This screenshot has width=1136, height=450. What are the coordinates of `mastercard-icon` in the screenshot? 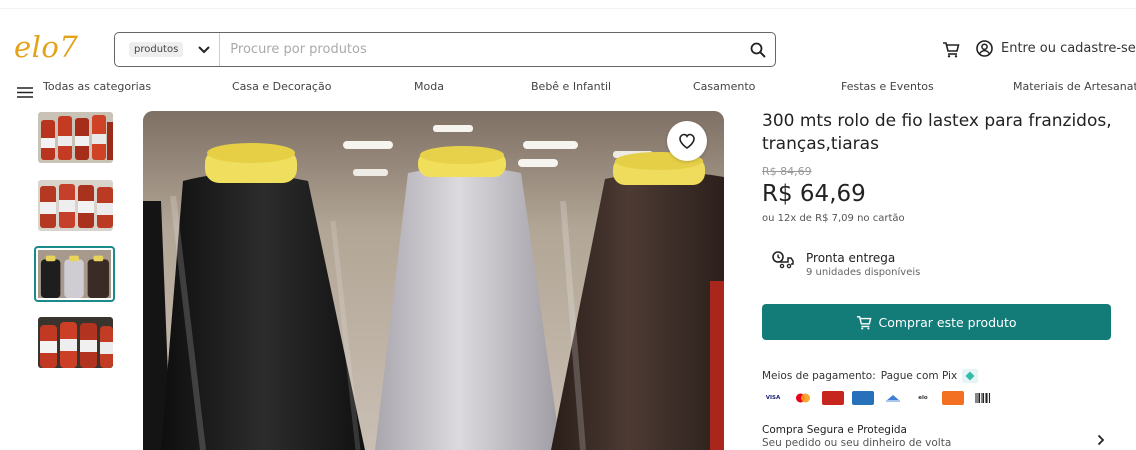 It's located at (803, 398).